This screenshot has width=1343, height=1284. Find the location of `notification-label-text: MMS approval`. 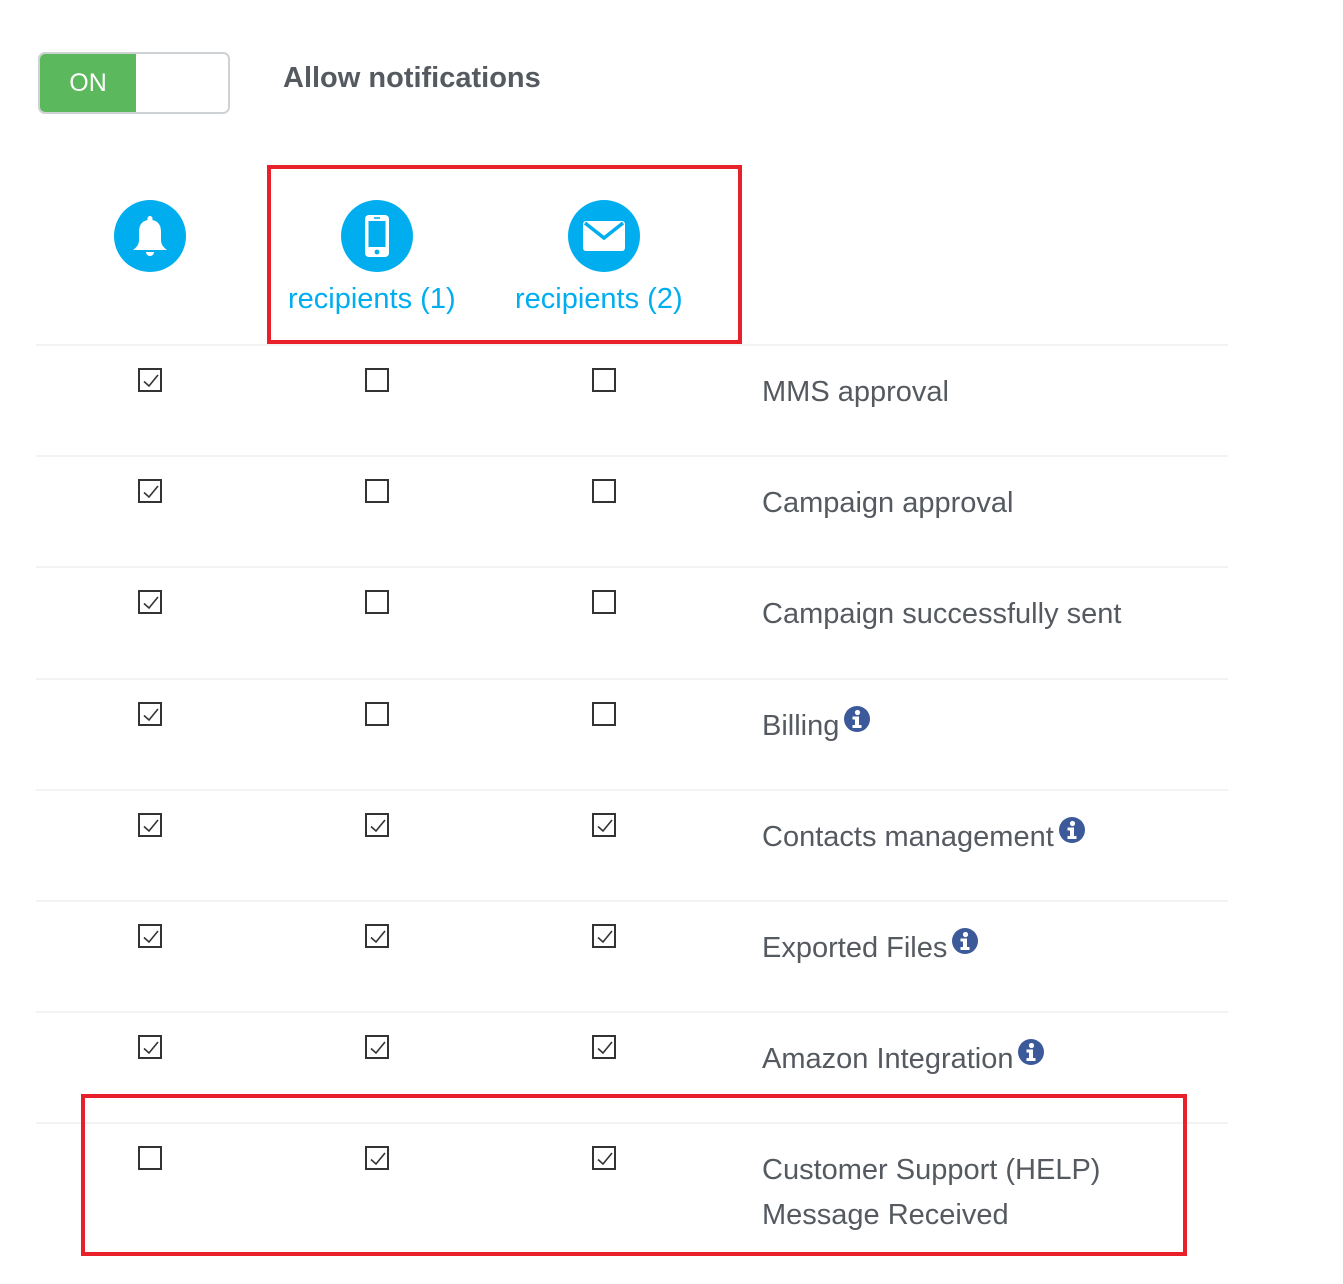

notification-label-text: MMS approval is located at coordinates (855, 392).